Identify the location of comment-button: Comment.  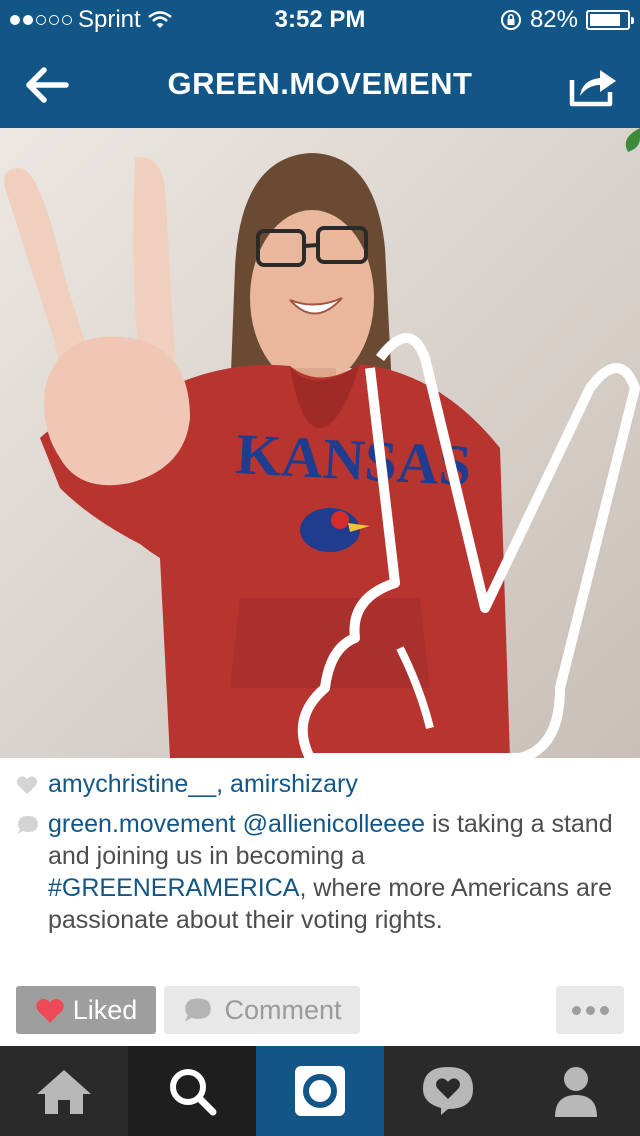
(262, 1010).